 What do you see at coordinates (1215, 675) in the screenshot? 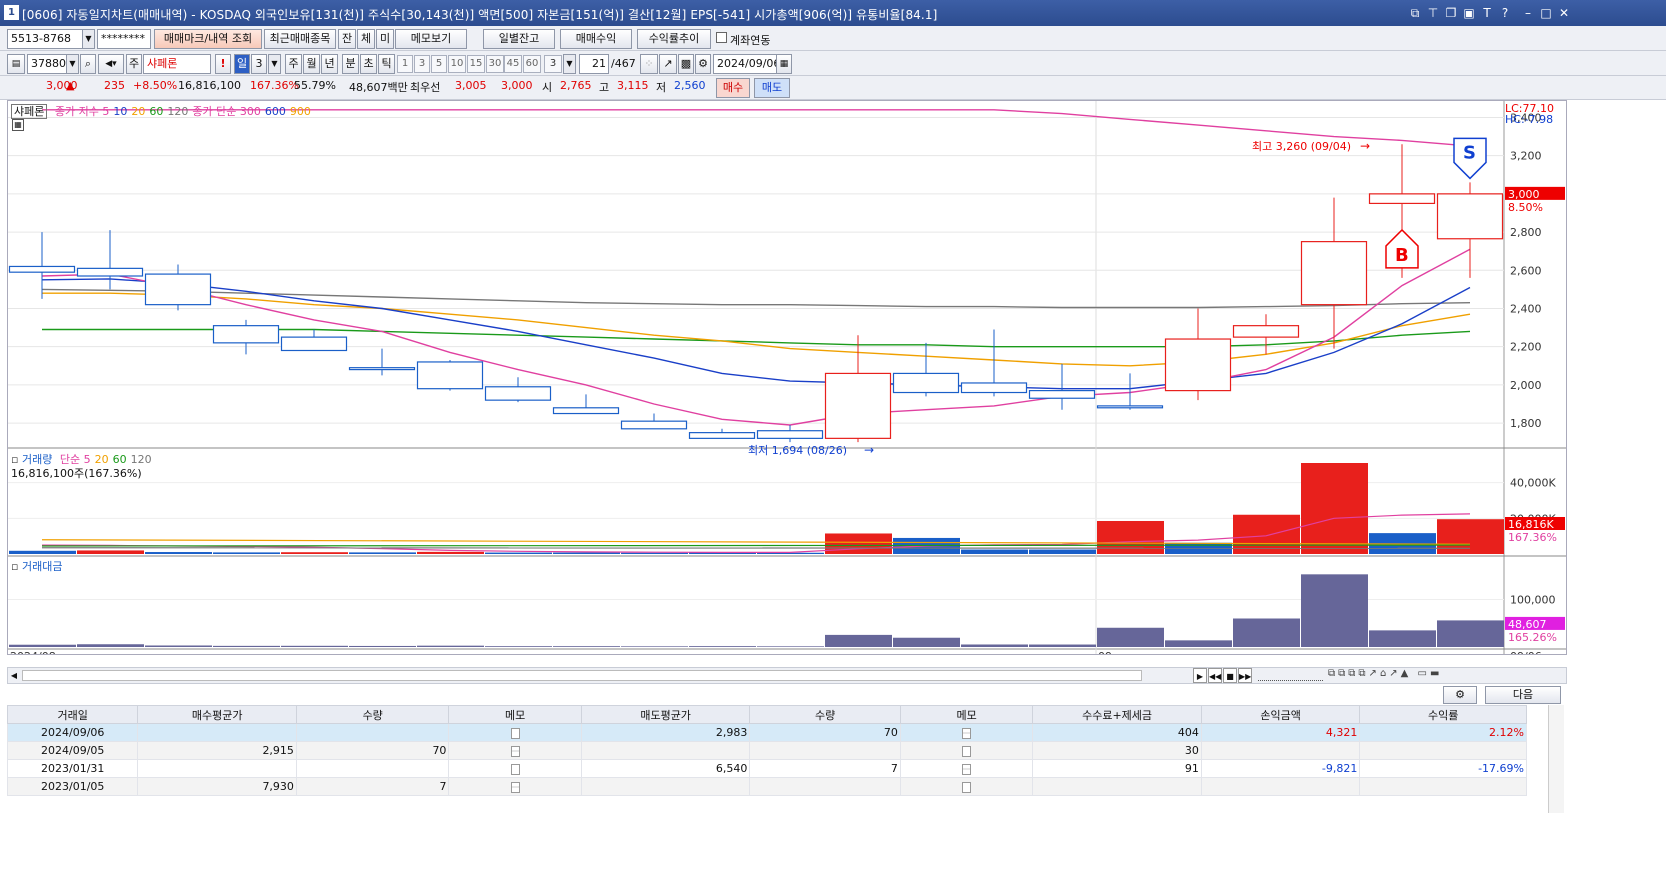
I see `rewind-icon: ◀◀` at bounding box center [1215, 675].